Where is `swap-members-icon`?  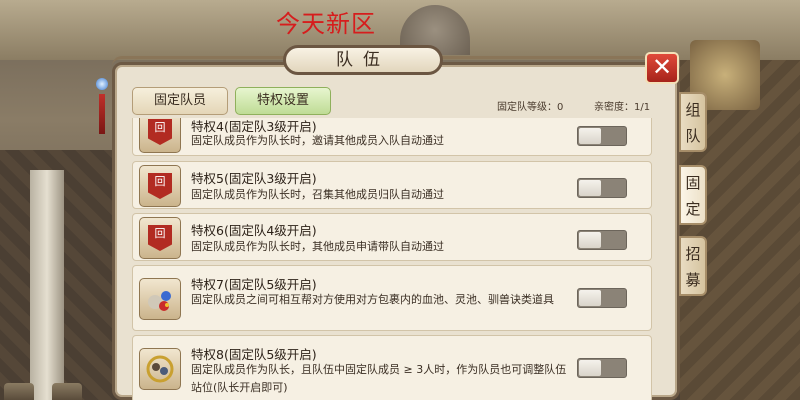
swap-members-icon is located at coordinates (160, 369).